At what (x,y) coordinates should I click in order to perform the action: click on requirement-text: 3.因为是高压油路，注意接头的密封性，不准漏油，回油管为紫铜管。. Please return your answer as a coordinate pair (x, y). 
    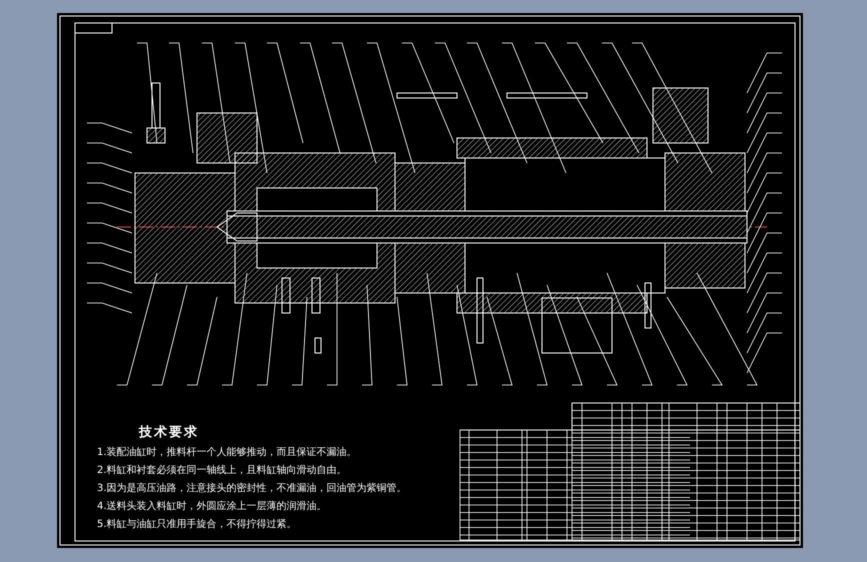
    Looking at the image, I should click on (252, 488).